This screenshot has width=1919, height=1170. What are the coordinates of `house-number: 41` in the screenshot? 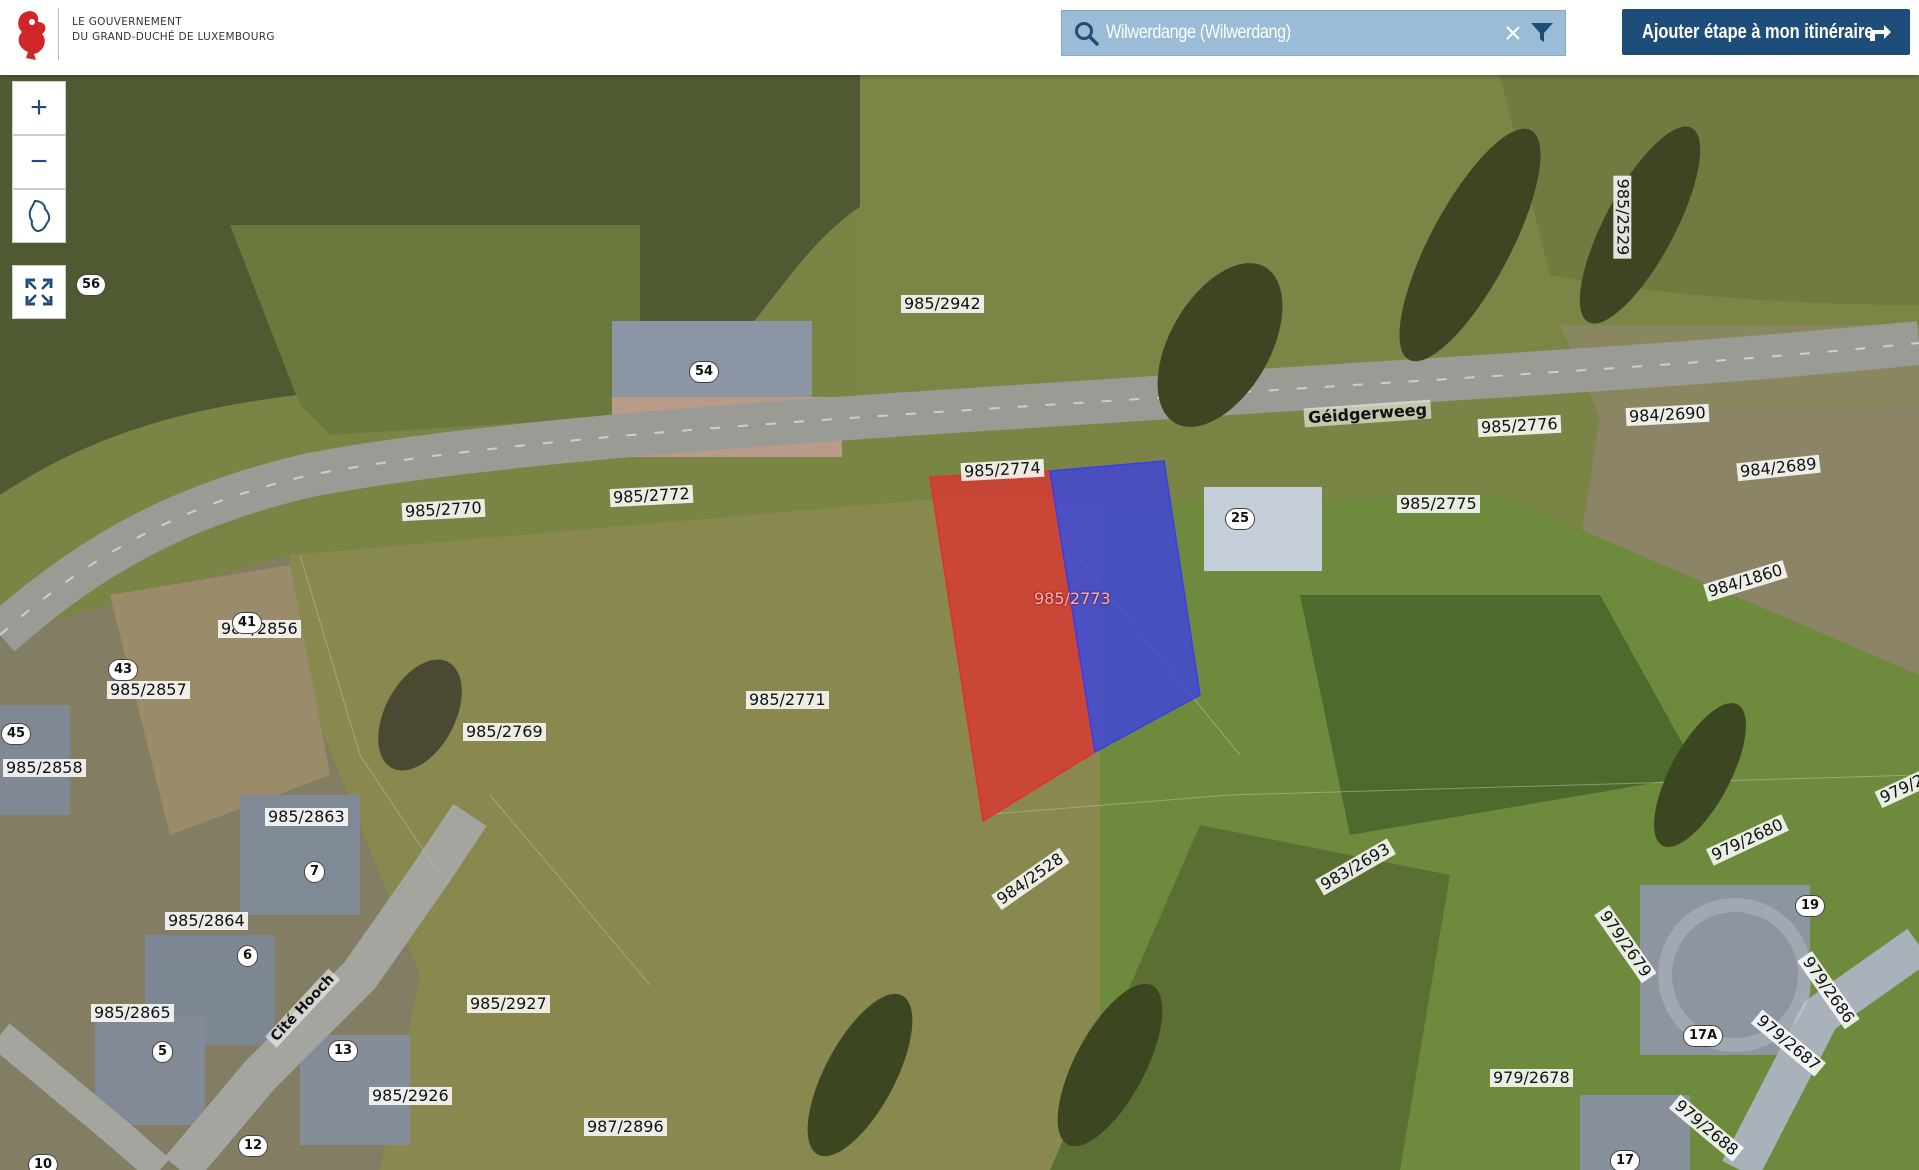 It's located at (247, 623).